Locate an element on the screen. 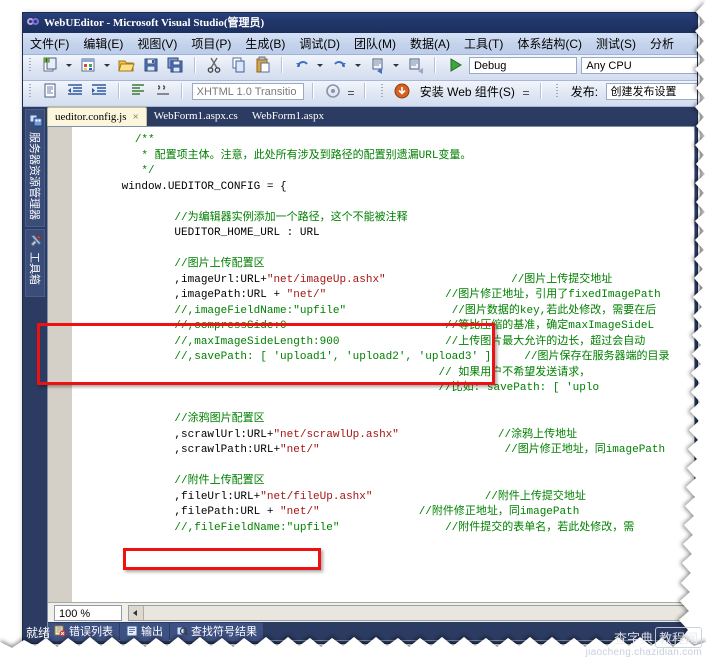 This screenshot has height=660, width=706. new-item-icon is located at coordinates (88, 65).